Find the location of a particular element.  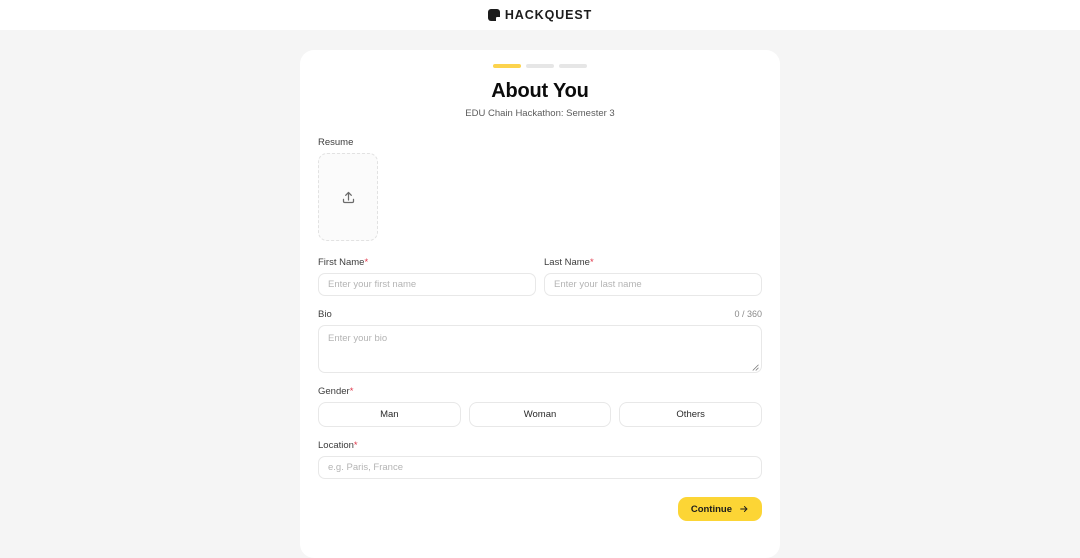

bio-textarea is located at coordinates (540, 349).